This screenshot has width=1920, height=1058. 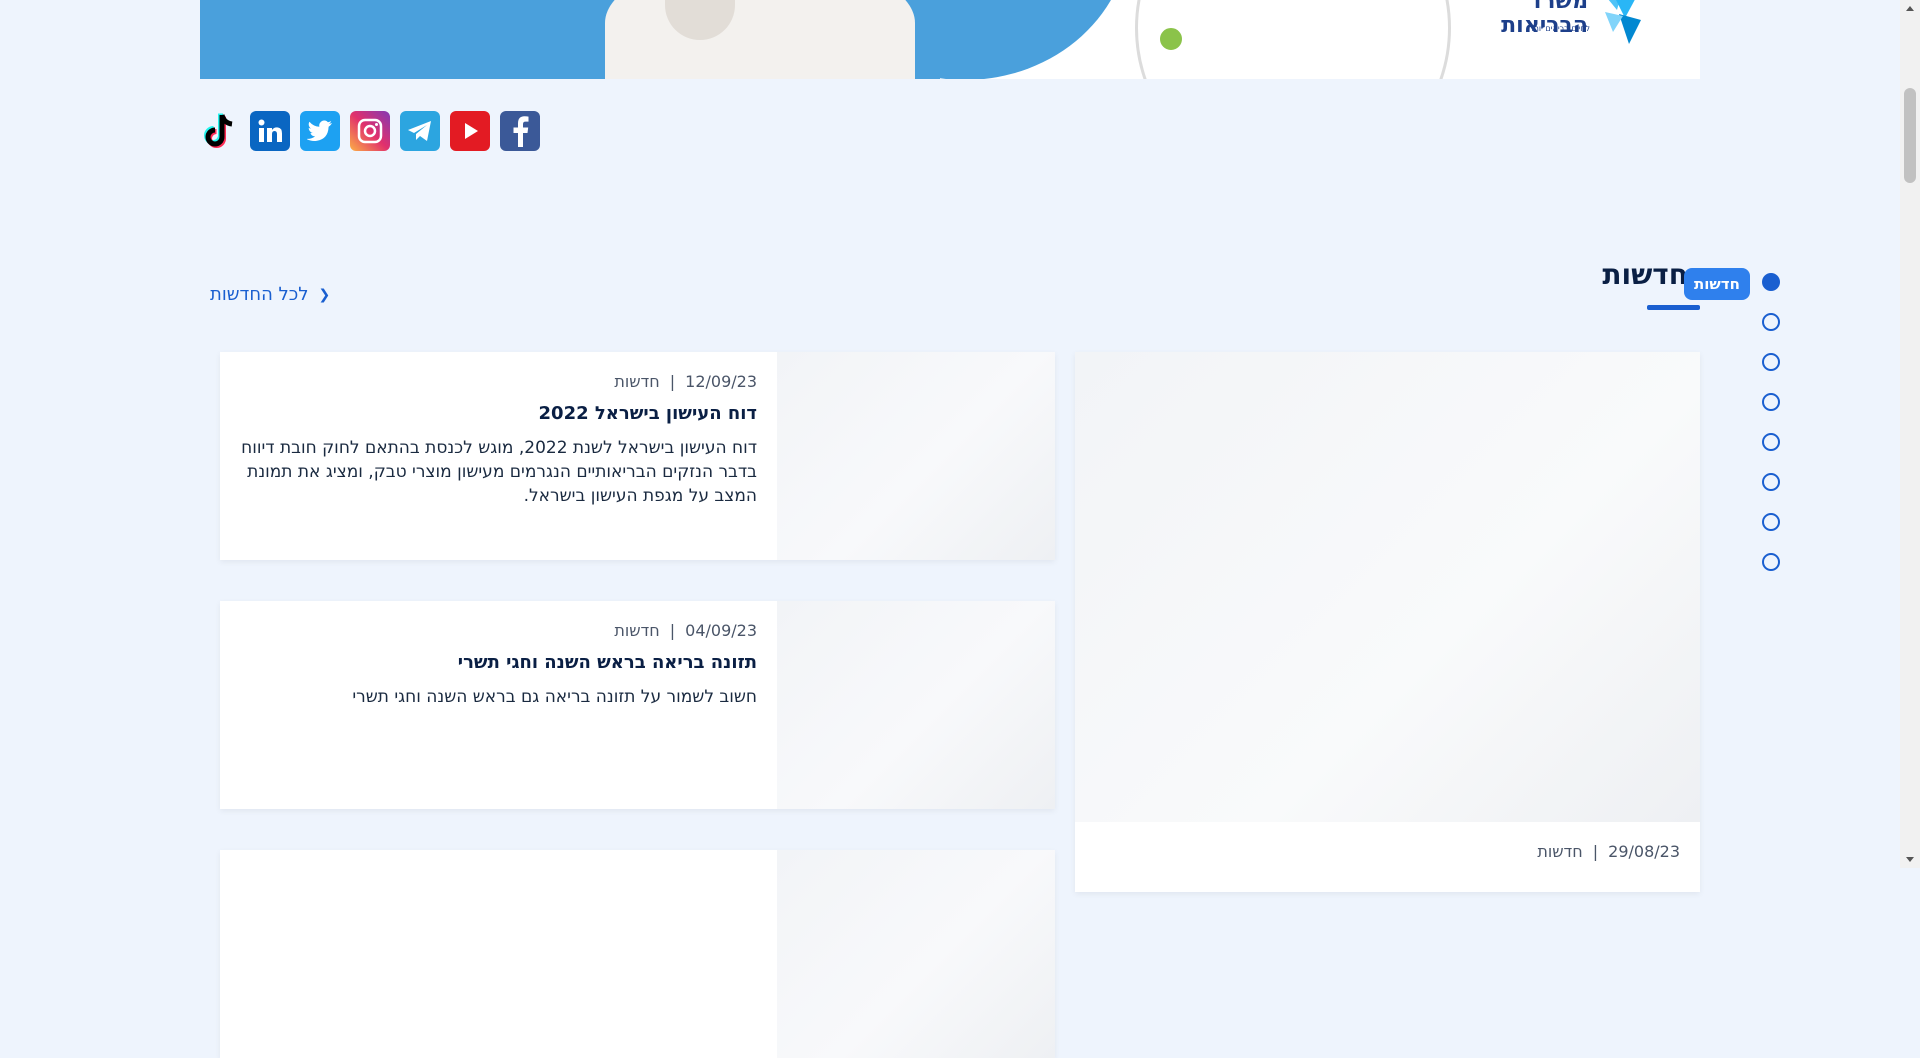 I want to click on section-nav-dots, so click(x=1771, y=433).